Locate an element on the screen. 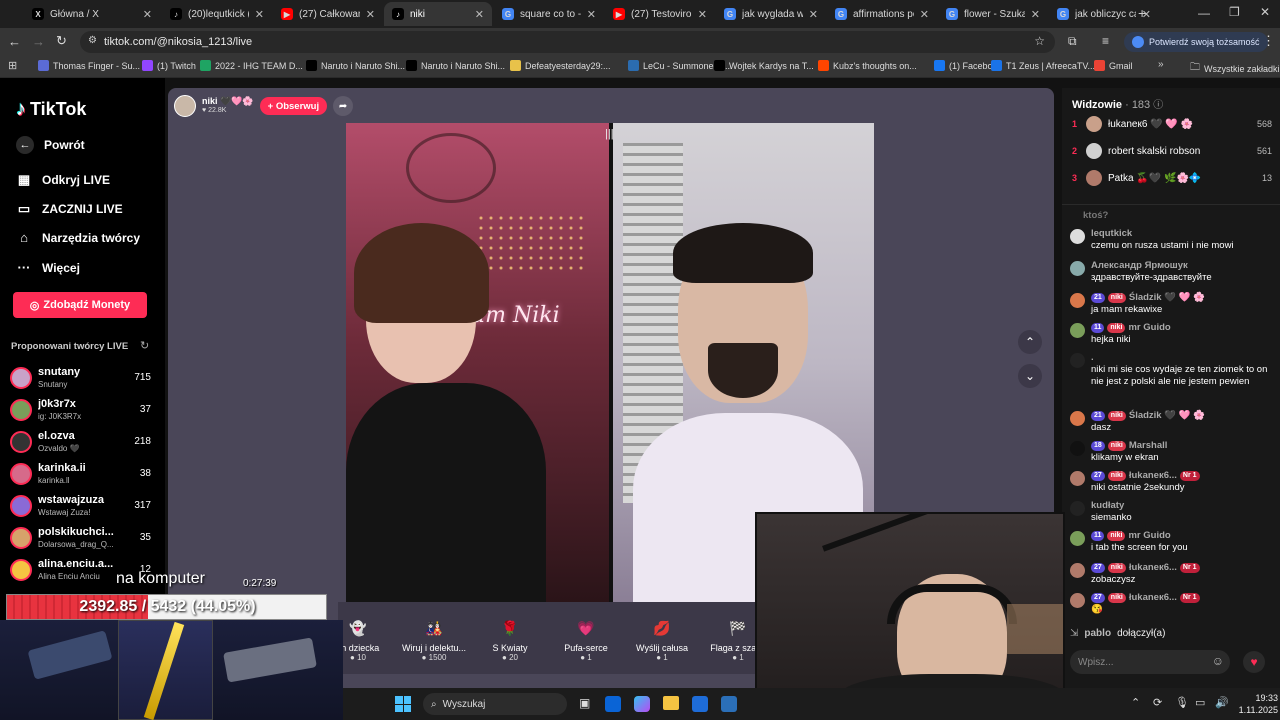 Image resolution: width=1280 pixels, height=720 pixels. verify-identity-button: Potwierdź swoją tożsamość is located at coordinates (1196, 42).